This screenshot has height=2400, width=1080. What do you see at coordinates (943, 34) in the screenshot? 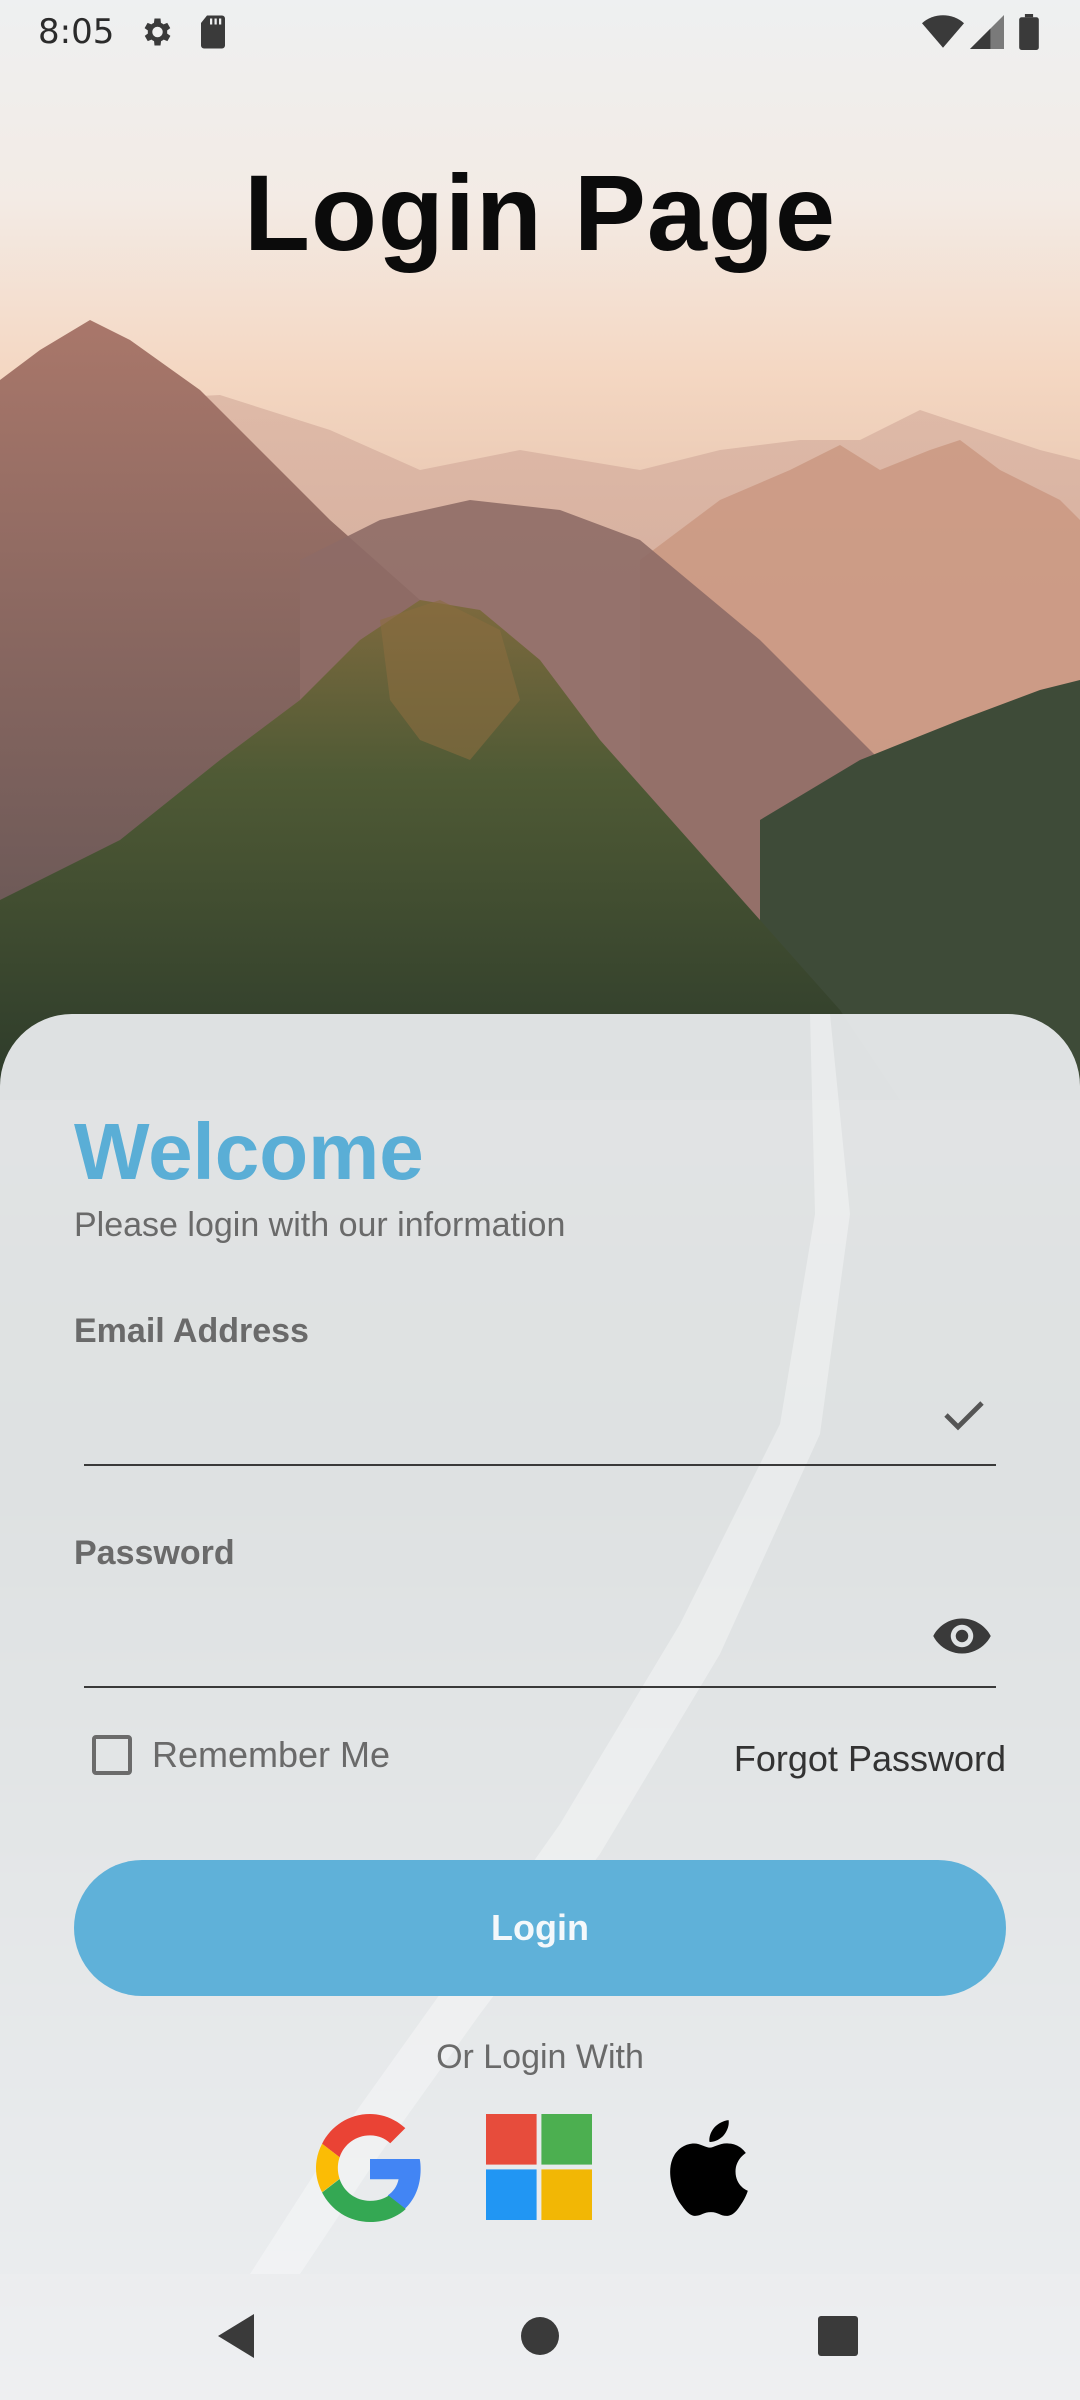
I see `wifi-icon` at bounding box center [943, 34].